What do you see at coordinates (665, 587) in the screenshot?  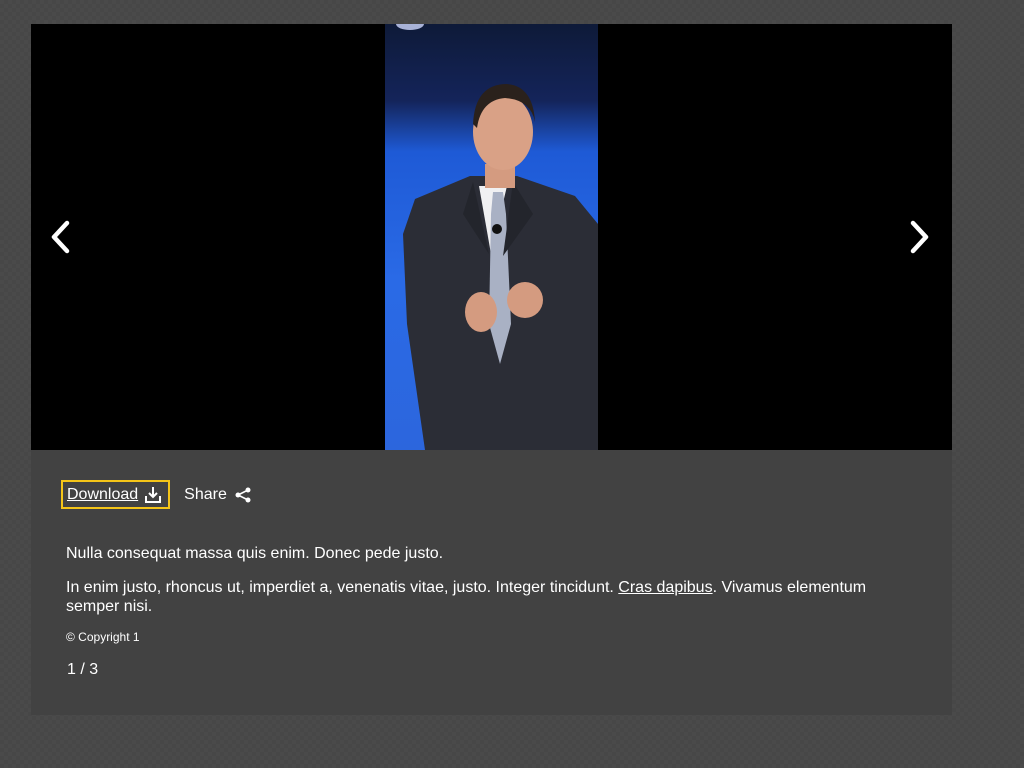 I see `caption-link: Cras dapibus` at bounding box center [665, 587].